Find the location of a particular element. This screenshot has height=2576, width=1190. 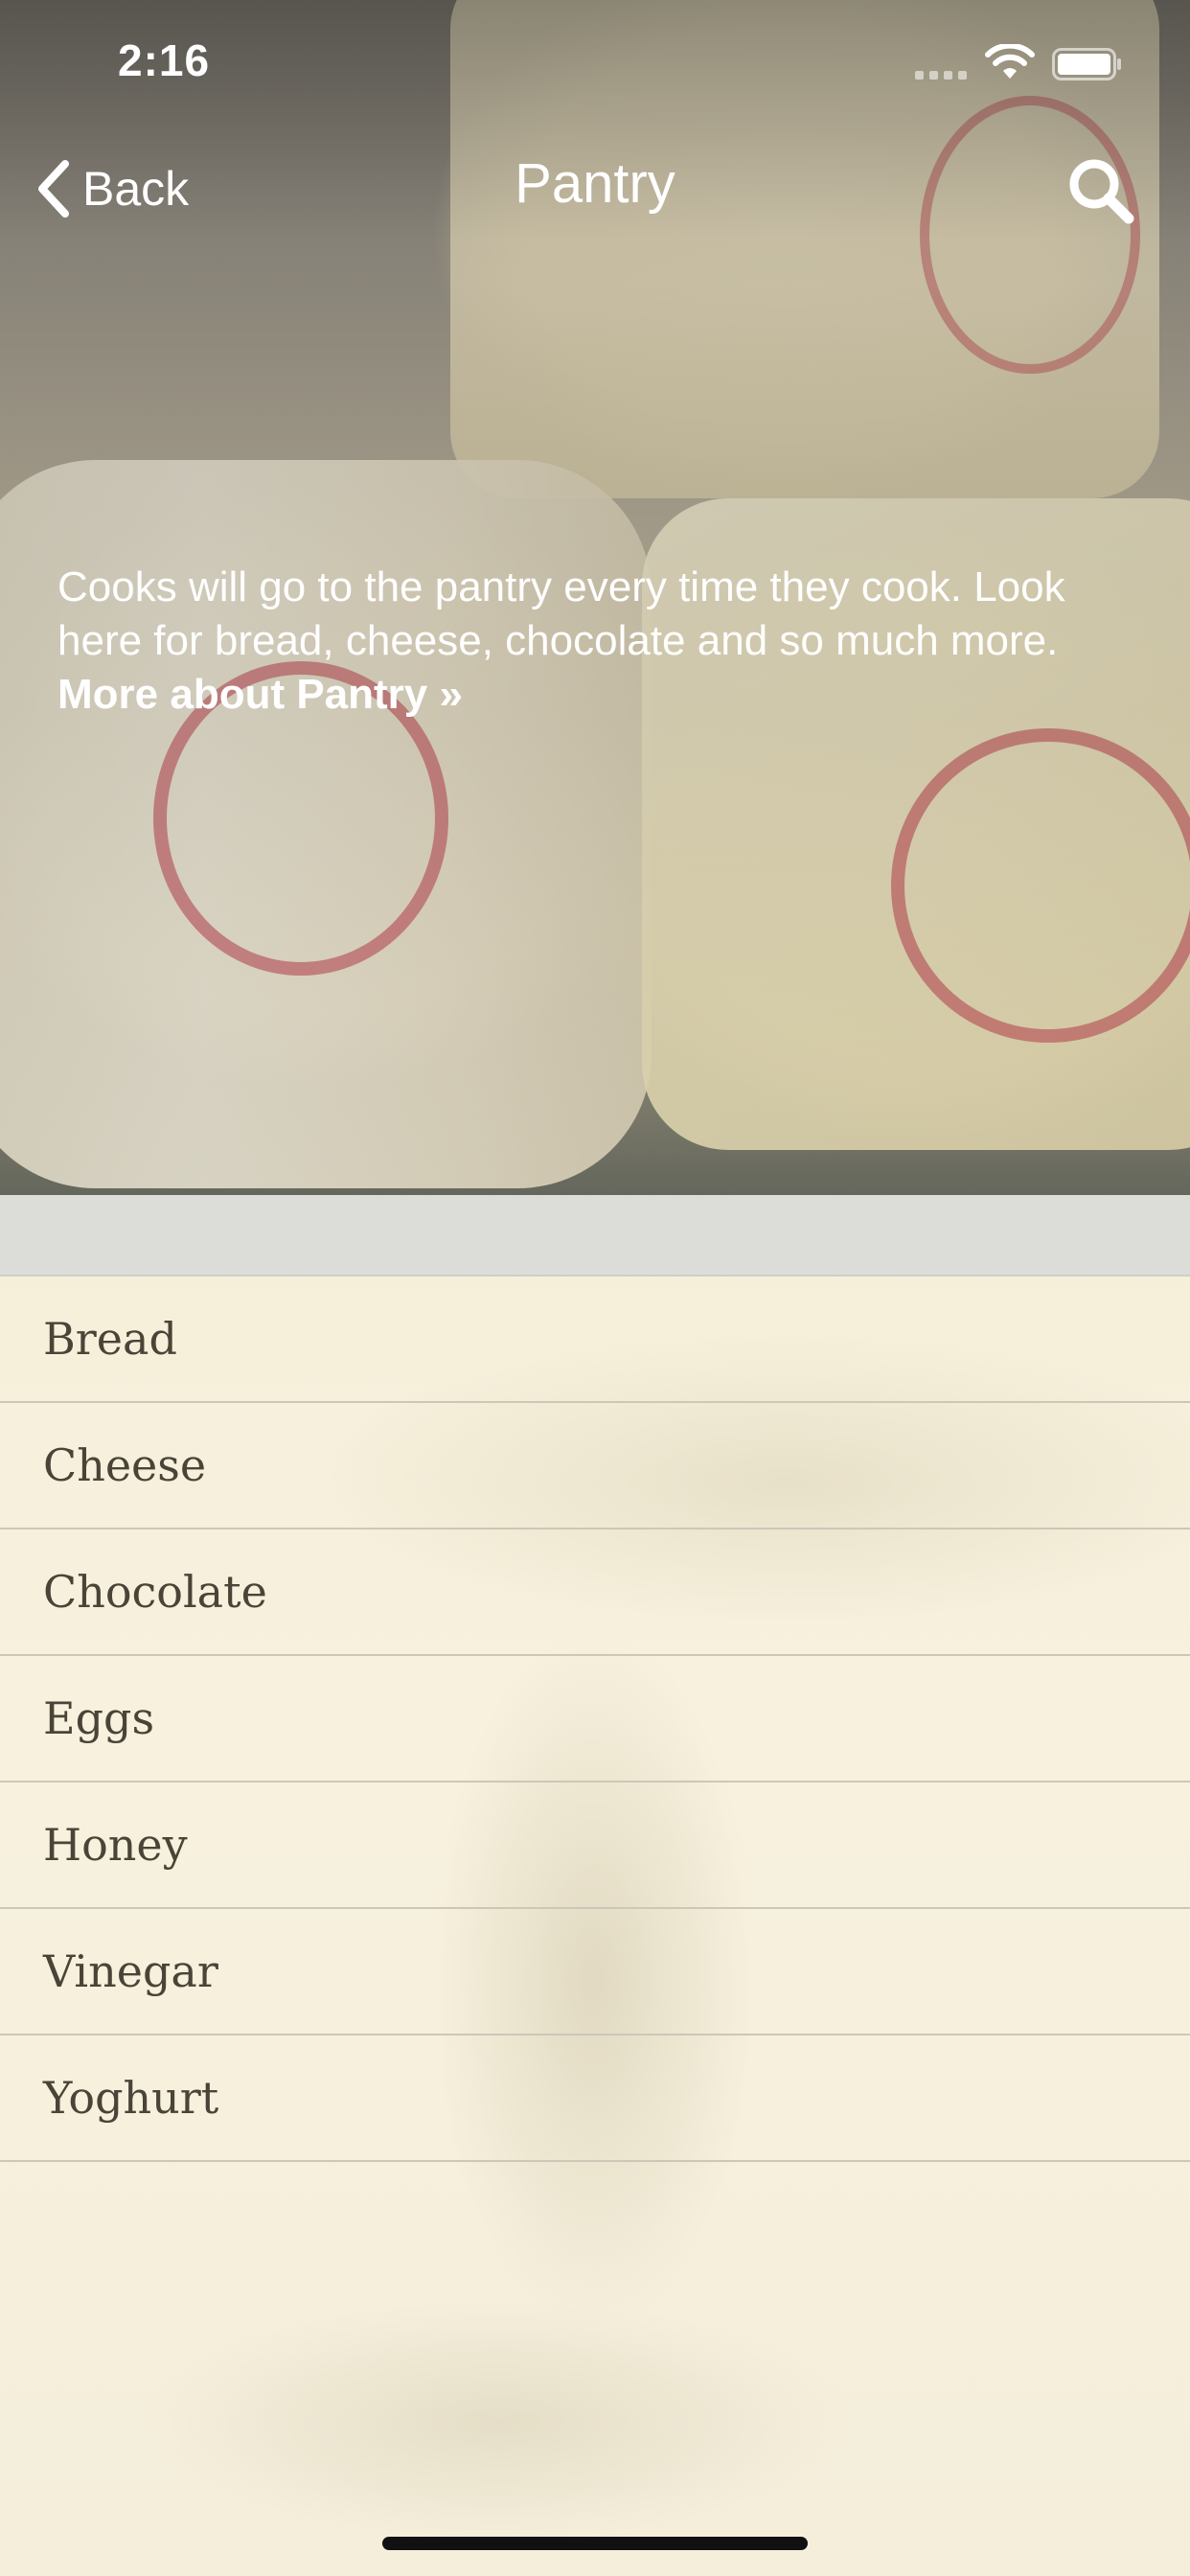

status-time: 2:16 is located at coordinates (164, 60).